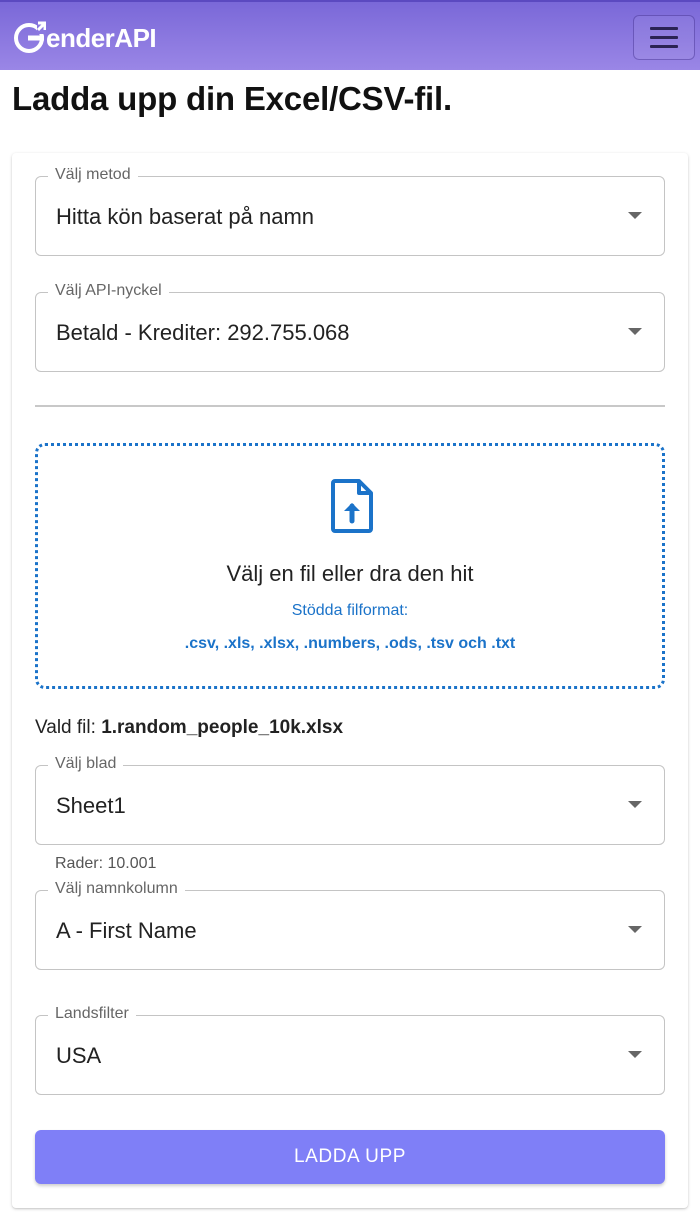  Describe the element at coordinates (350, 1050) in the screenshot. I see `country-filter-select: Landsfilter USA` at that location.